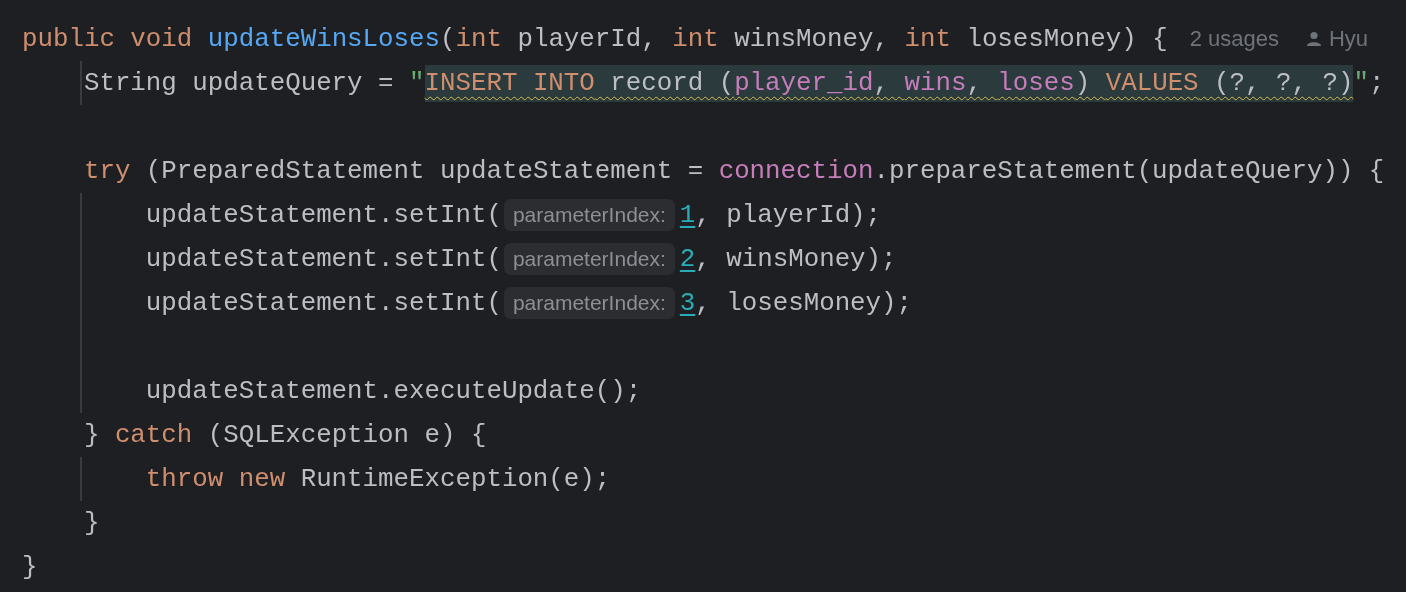 This screenshot has width=1406, height=592. I want to click on person-icon, so click(1313, 39).